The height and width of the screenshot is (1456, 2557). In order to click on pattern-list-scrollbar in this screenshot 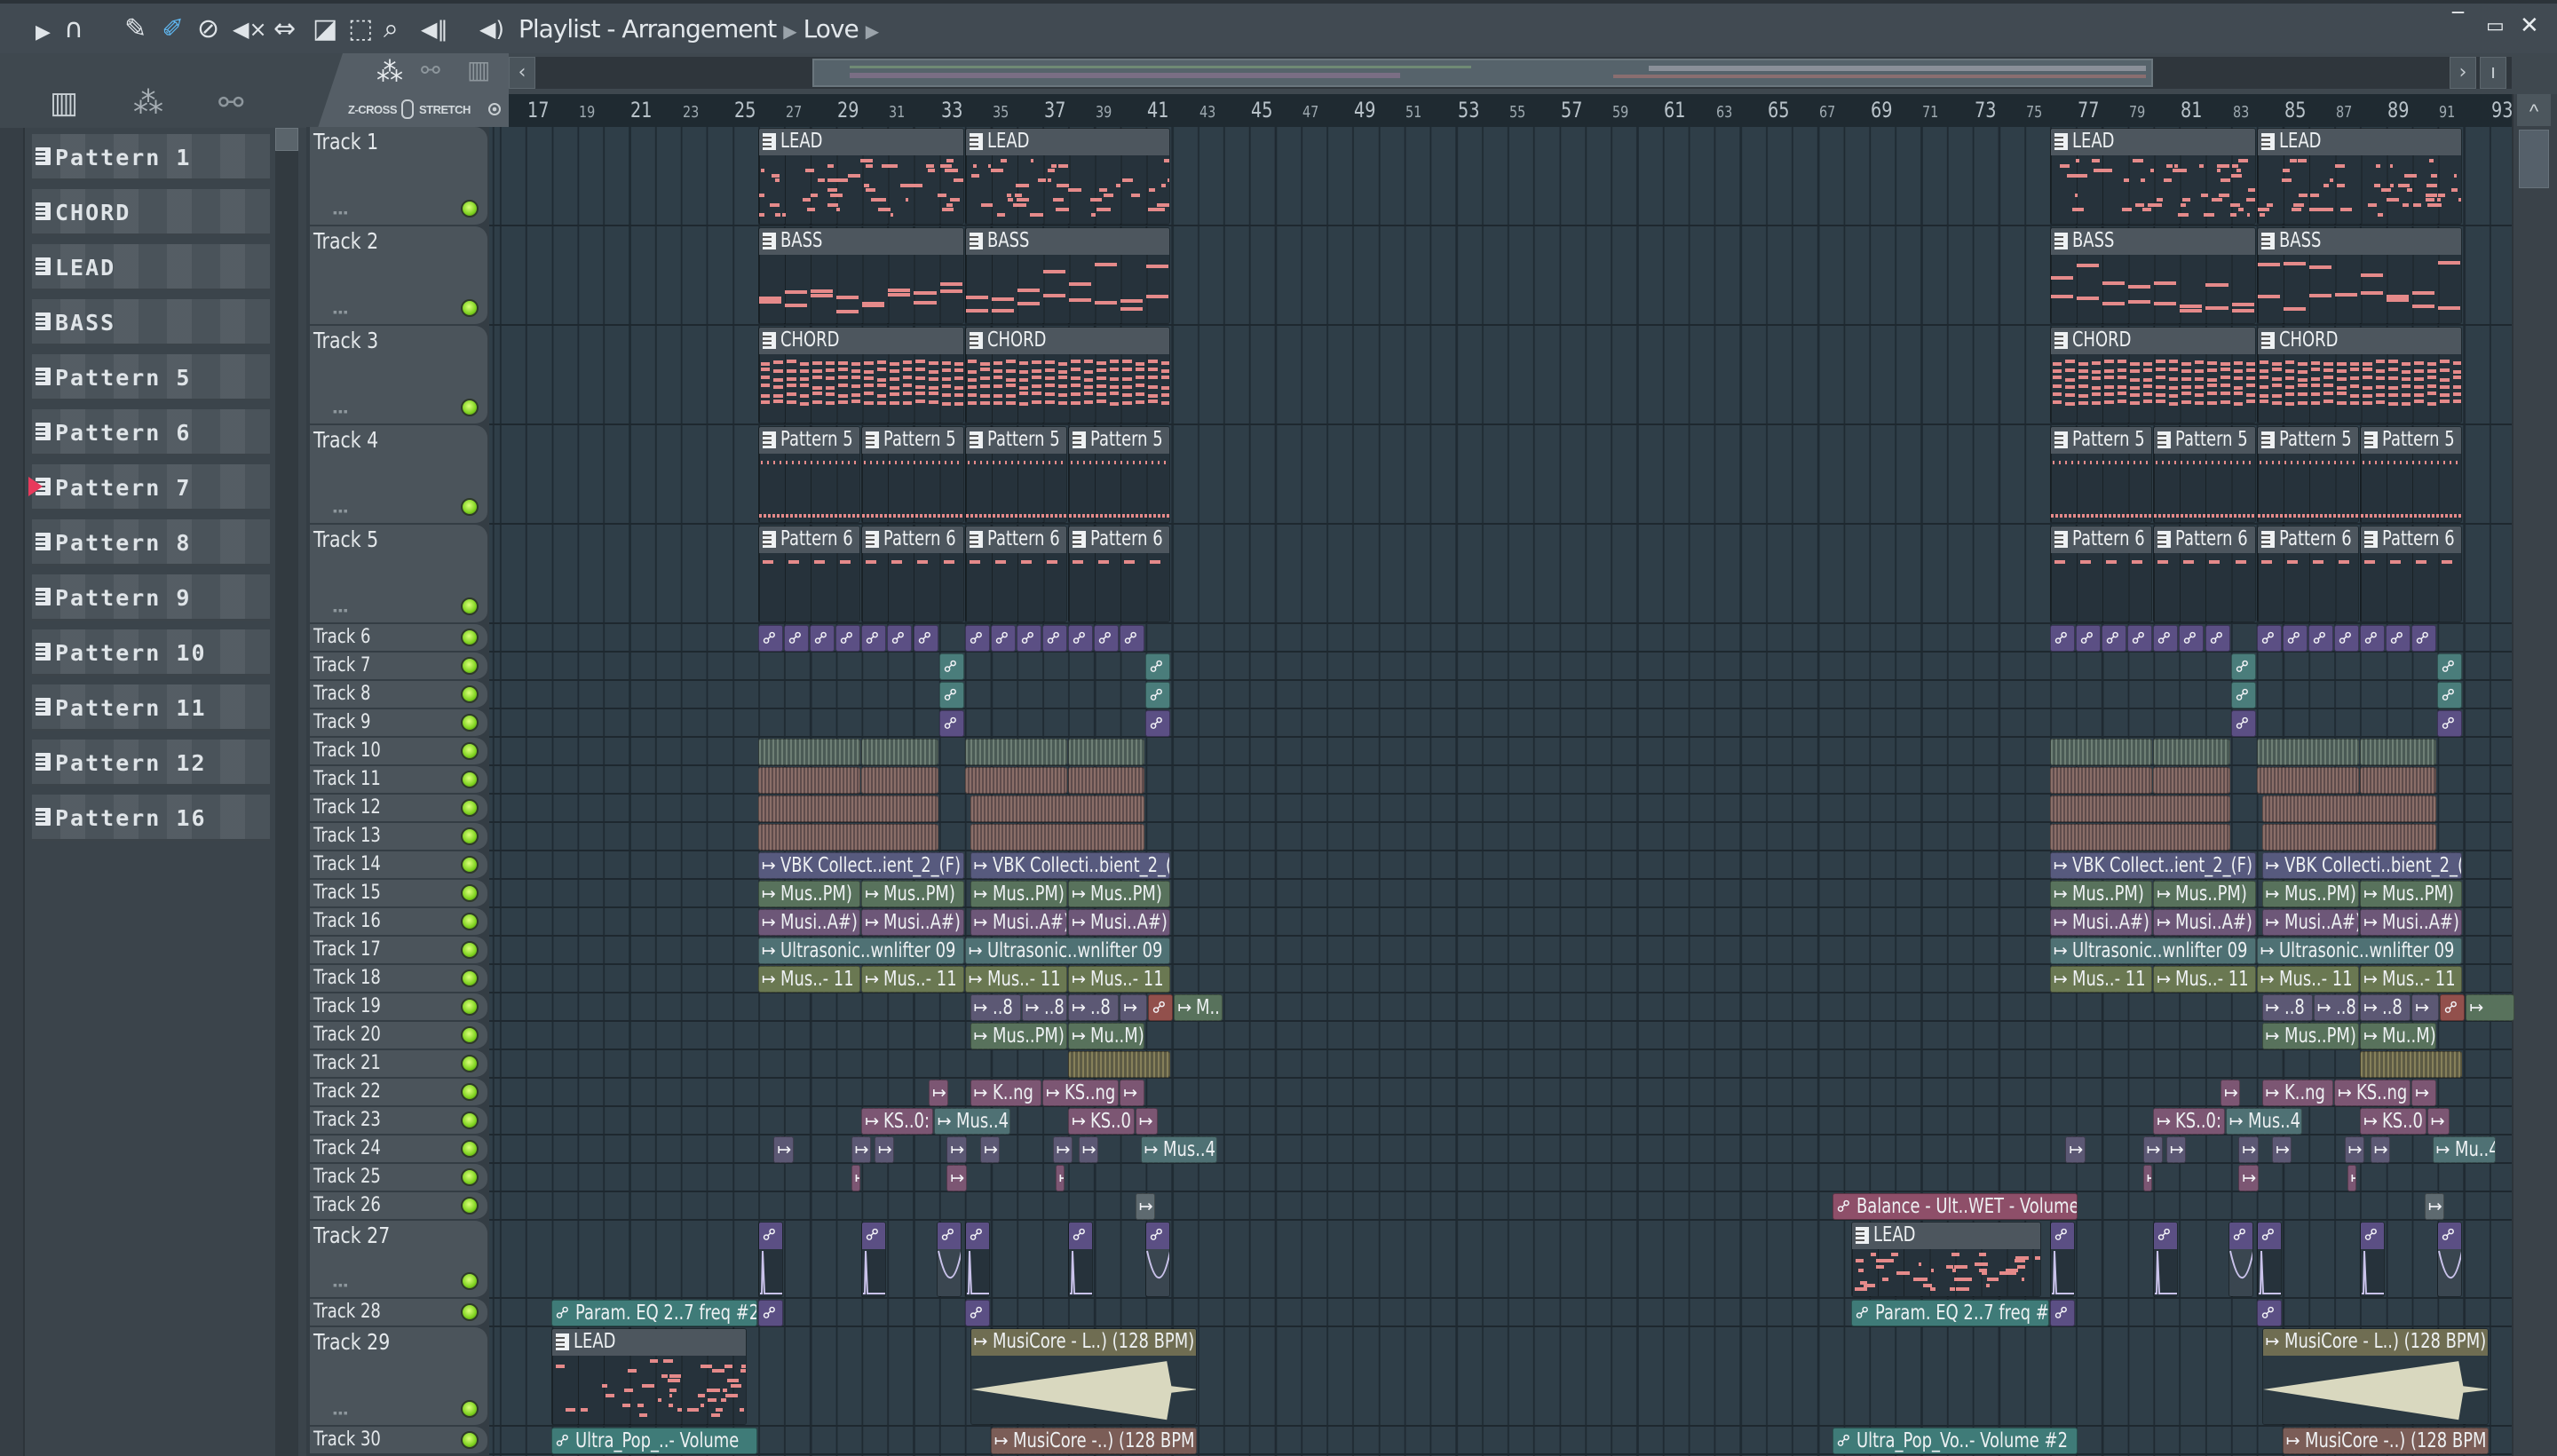, I will do `click(286, 792)`.